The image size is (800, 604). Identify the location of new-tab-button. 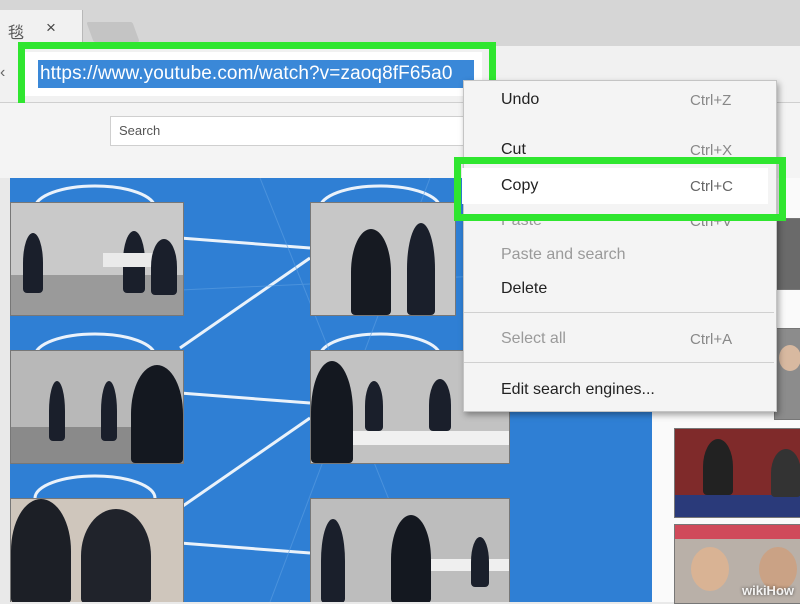
(113, 32).